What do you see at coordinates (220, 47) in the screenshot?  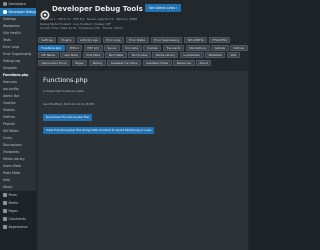 I see `tab-globals: Globals` at bounding box center [220, 47].